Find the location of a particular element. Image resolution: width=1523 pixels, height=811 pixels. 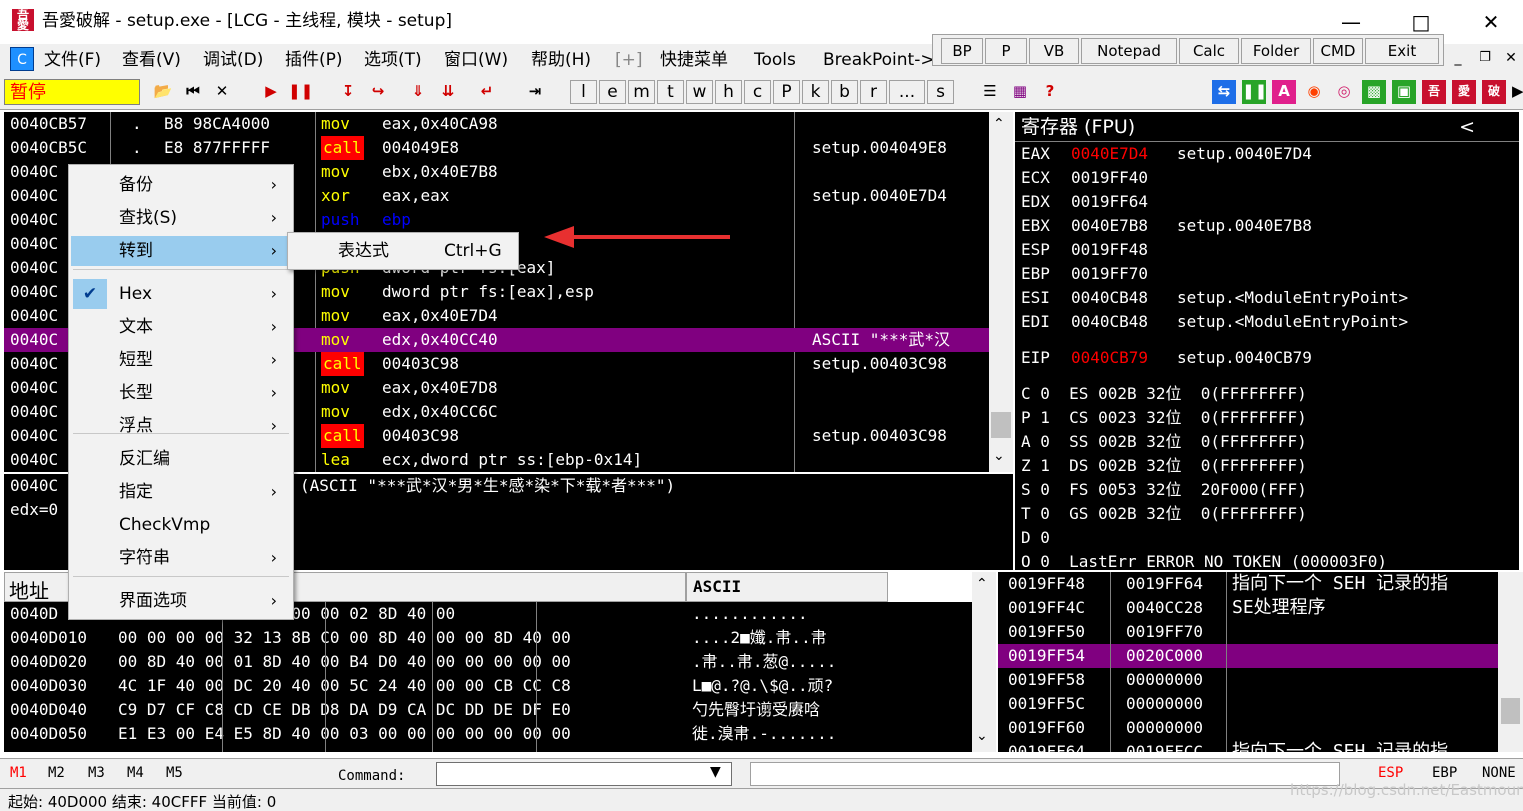

menu-plus: [+] is located at coordinates (629, 60).